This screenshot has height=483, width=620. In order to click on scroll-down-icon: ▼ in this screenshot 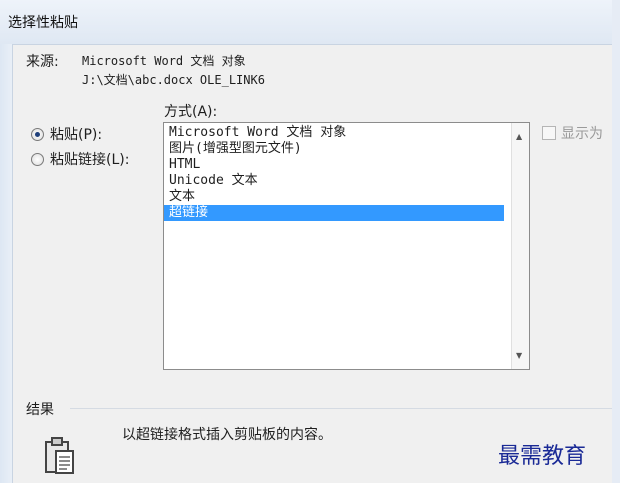, I will do `click(519, 355)`.